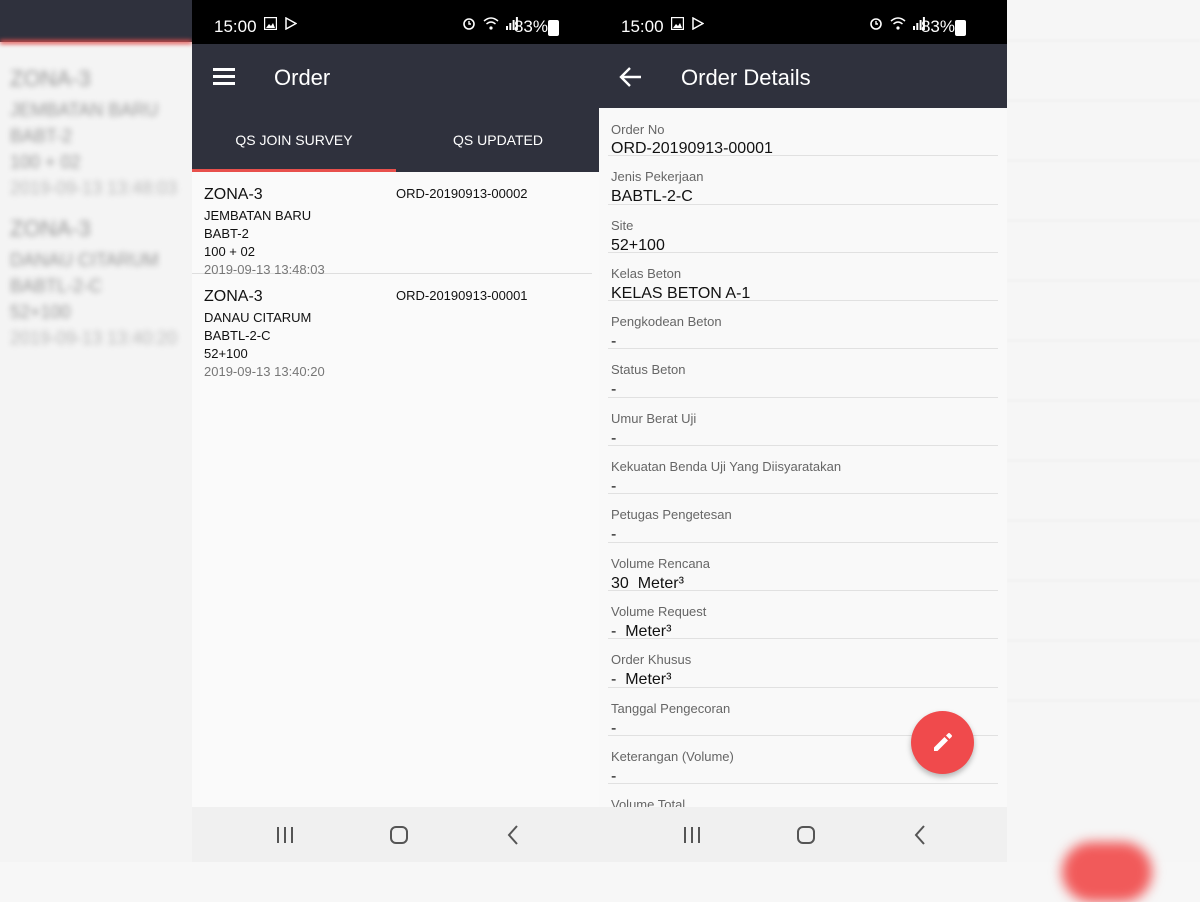 This screenshot has height=902, width=1200. I want to click on order-lokasi: JEMBATAN BARU, so click(258, 215).